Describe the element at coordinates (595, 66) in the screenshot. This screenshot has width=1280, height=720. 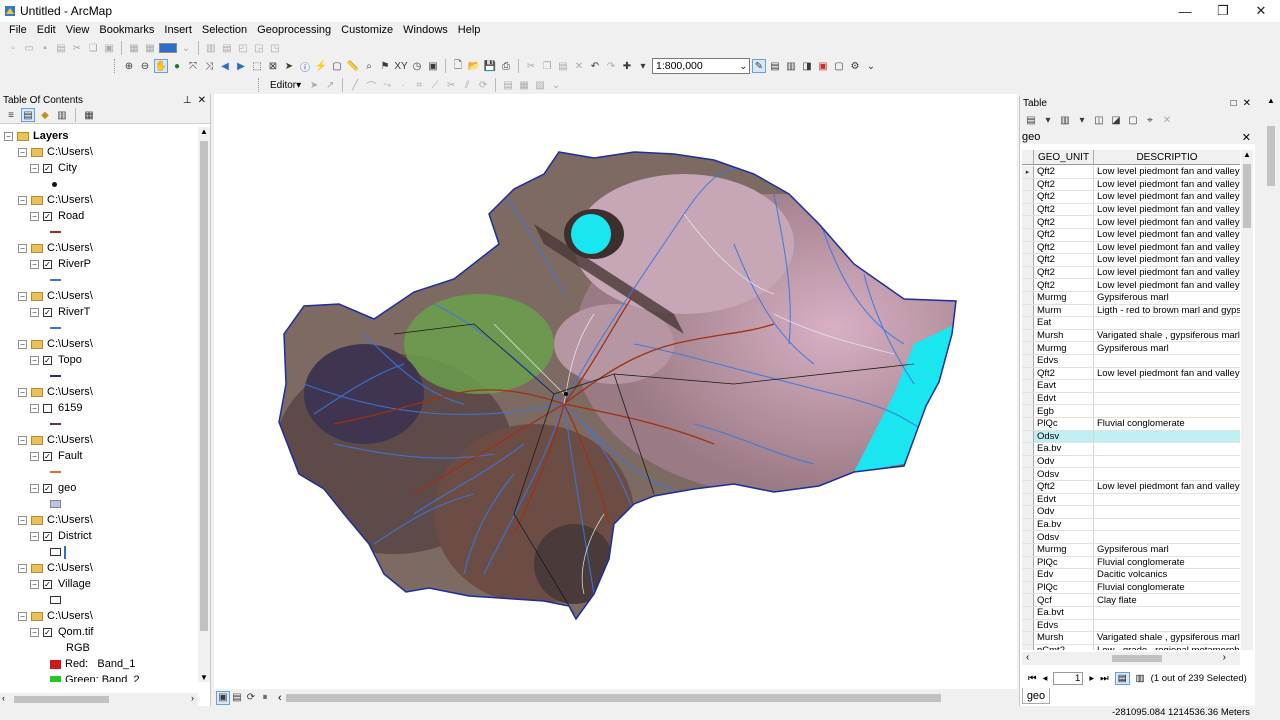
I see `undo-icon: ↶` at that location.